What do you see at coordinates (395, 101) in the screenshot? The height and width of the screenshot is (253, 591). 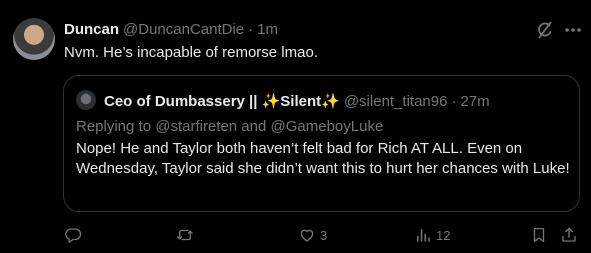 I see `quoted-author-handle: @silent_titan96` at bounding box center [395, 101].